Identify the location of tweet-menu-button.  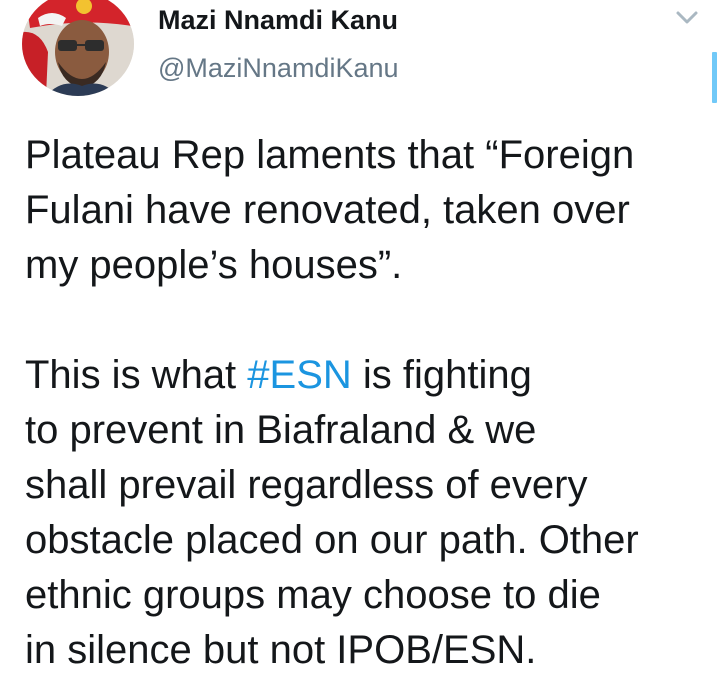
(687, 18).